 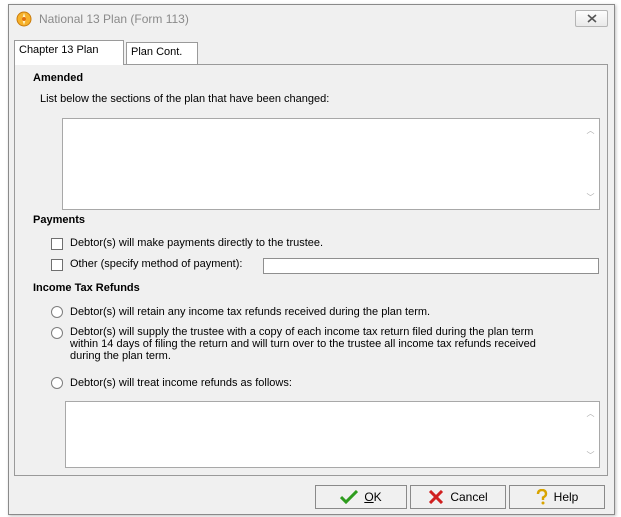 What do you see at coordinates (24, 19) in the screenshot?
I see `app-icon` at bounding box center [24, 19].